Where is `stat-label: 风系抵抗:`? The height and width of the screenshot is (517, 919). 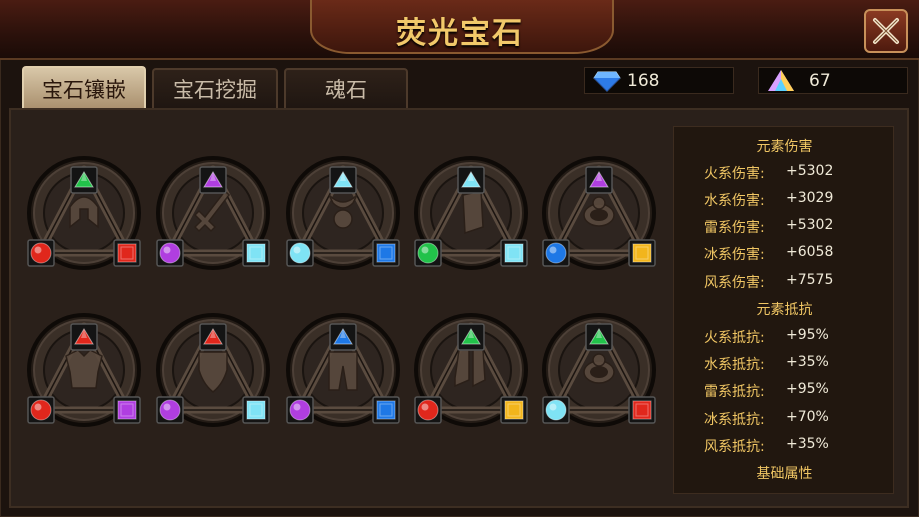 stat-label: 风系抵抗: is located at coordinates (734, 447).